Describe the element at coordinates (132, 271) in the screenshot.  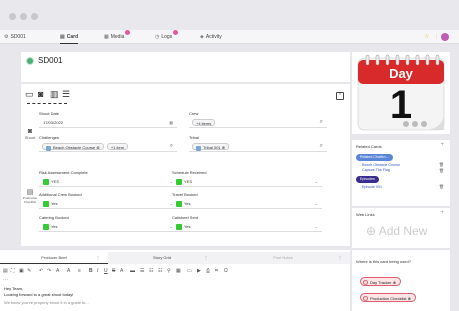
I see `highlight-icon: ▬` at that location.